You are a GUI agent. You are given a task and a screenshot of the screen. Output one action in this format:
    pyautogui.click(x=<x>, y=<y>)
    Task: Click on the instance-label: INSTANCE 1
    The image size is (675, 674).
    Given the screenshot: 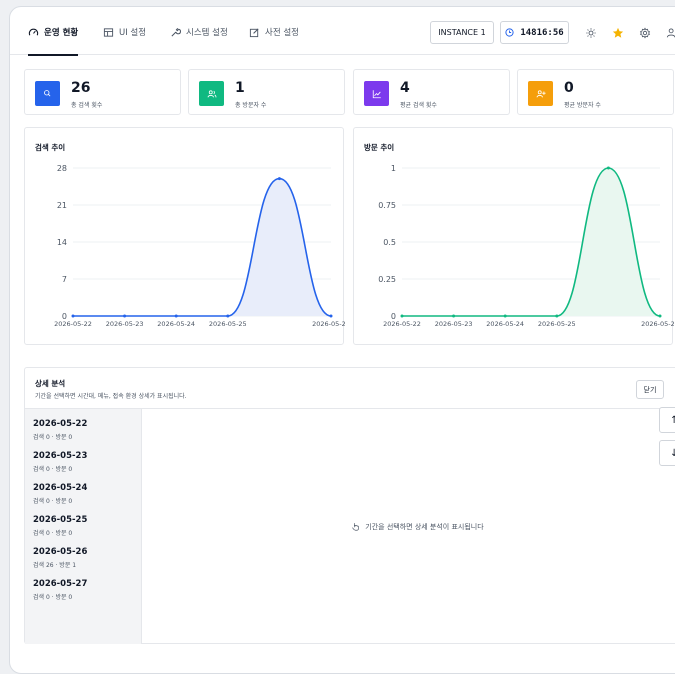 What is the action you would take?
    pyautogui.click(x=462, y=32)
    